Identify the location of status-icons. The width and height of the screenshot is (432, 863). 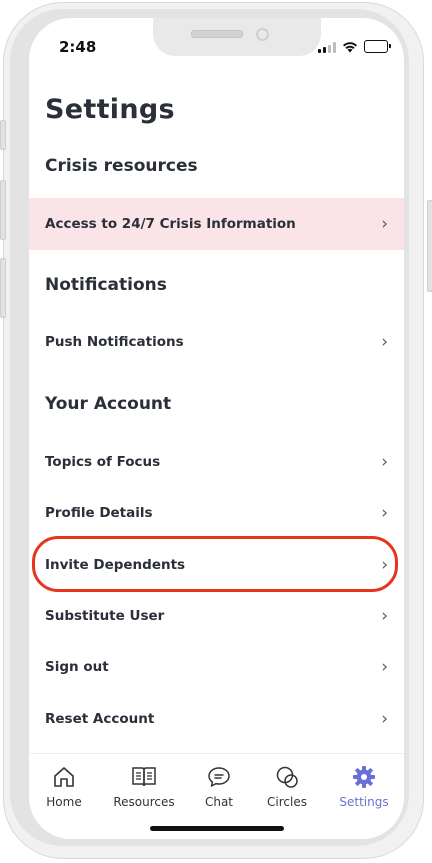
(354, 46).